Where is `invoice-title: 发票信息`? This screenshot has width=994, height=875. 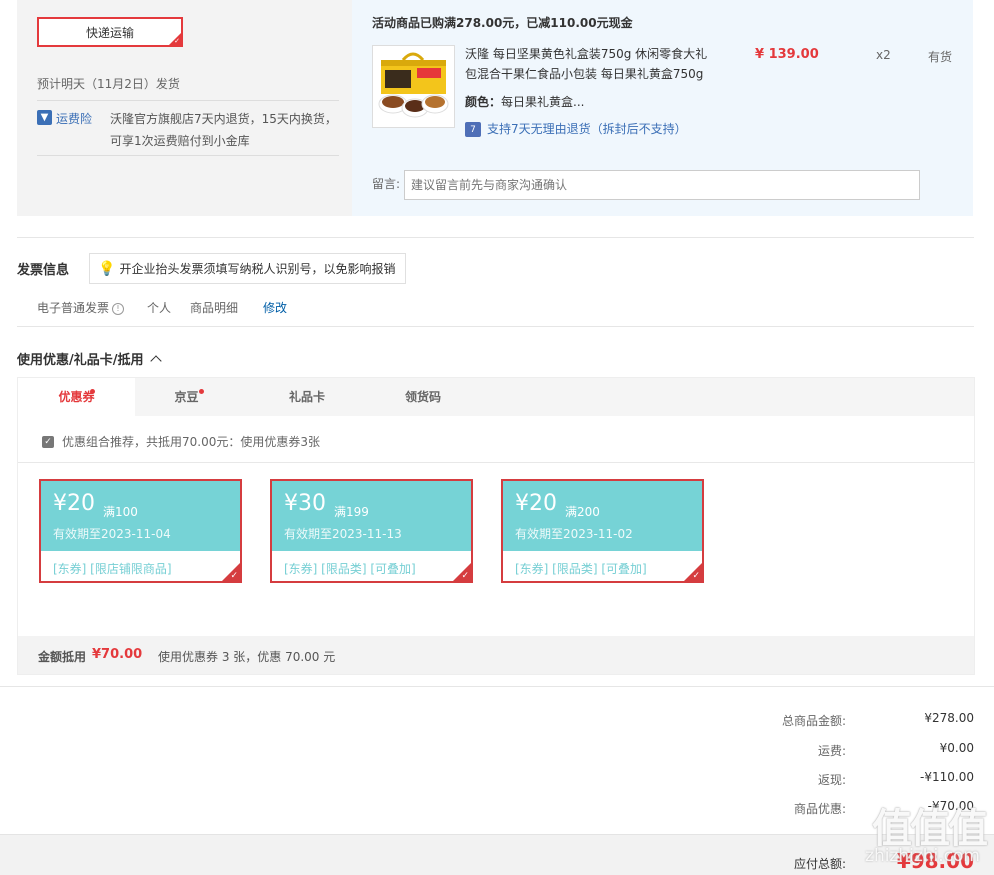 invoice-title: 发票信息 is located at coordinates (43, 270).